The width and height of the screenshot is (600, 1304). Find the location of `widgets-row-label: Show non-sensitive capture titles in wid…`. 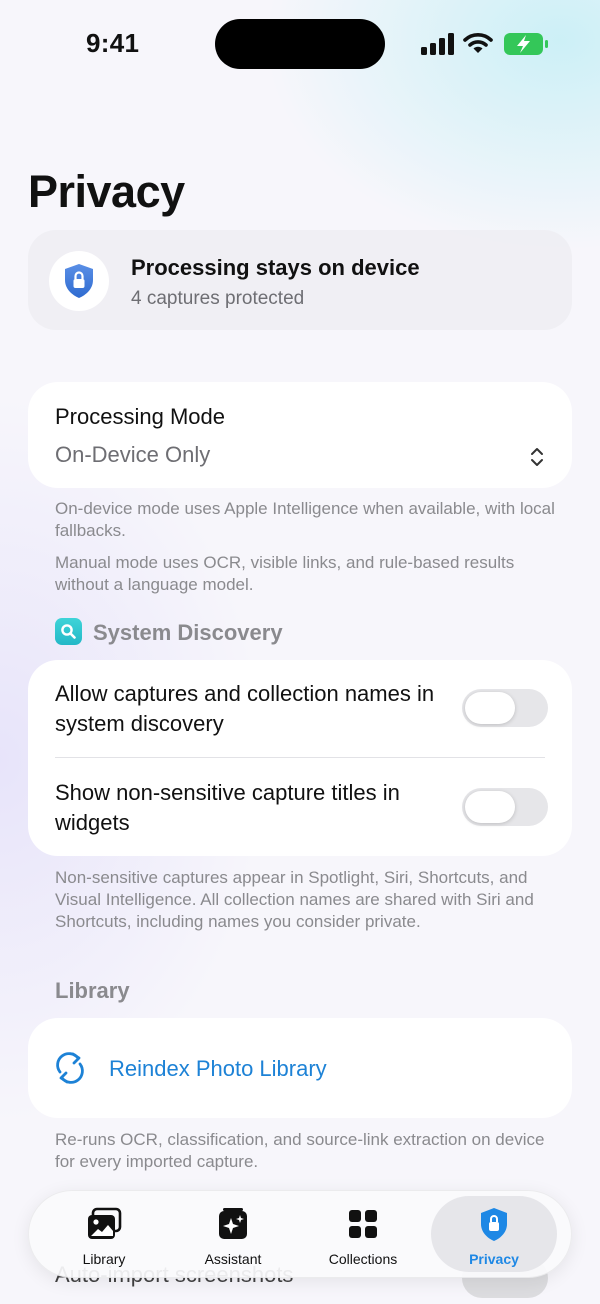

widgets-row-label: Show non-sensitive capture titles in wid… is located at coordinates (227, 807).